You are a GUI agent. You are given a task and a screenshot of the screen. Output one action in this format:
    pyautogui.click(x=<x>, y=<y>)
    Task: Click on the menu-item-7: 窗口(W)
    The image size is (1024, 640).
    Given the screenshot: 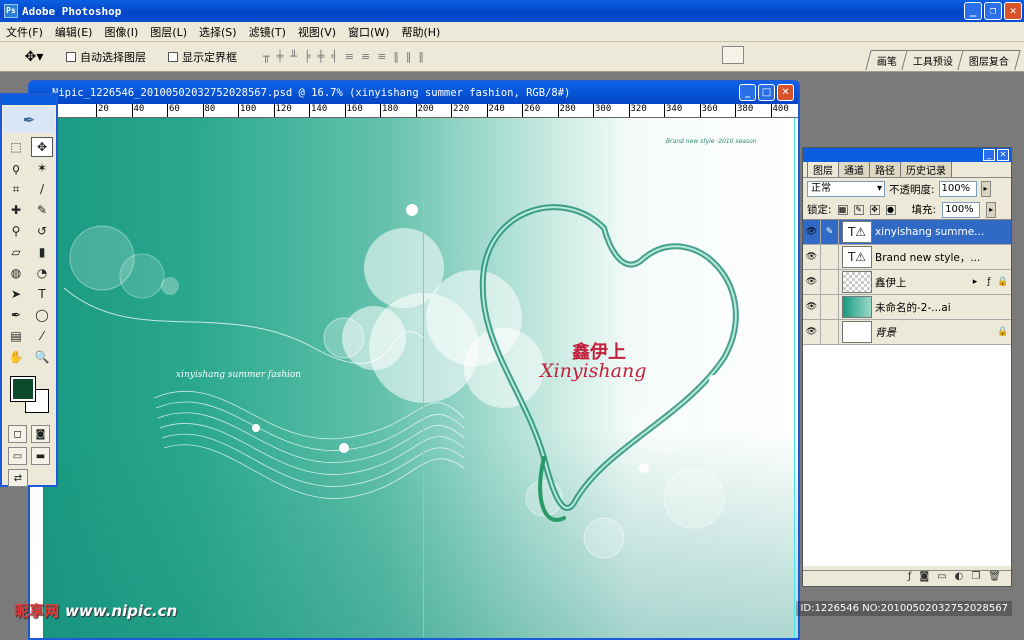 What is the action you would take?
    pyautogui.click(x=368, y=32)
    